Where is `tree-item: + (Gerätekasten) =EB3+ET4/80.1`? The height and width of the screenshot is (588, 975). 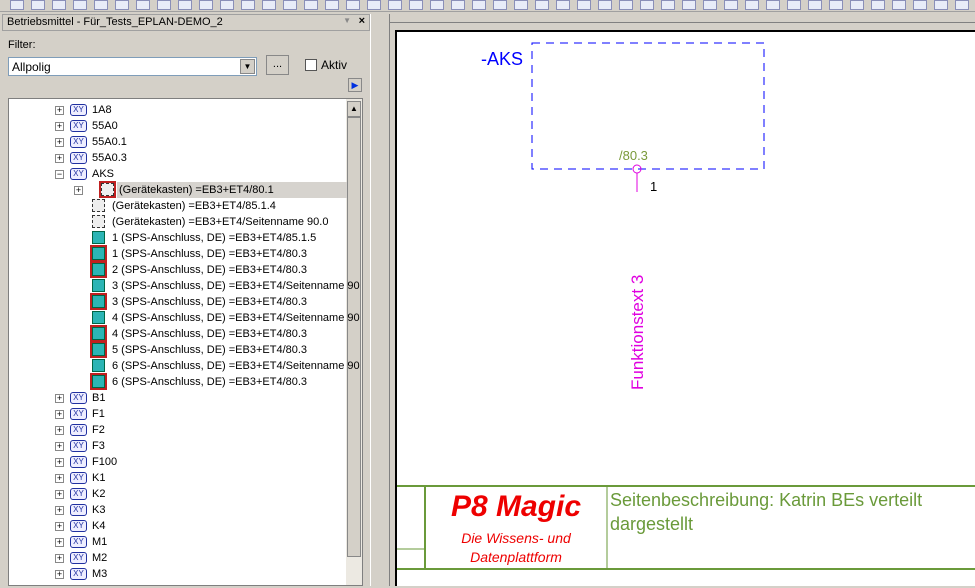 tree-item: + (Gerätekasten) =EB3+ET4/80.1 is located at coordinates (178, 189).